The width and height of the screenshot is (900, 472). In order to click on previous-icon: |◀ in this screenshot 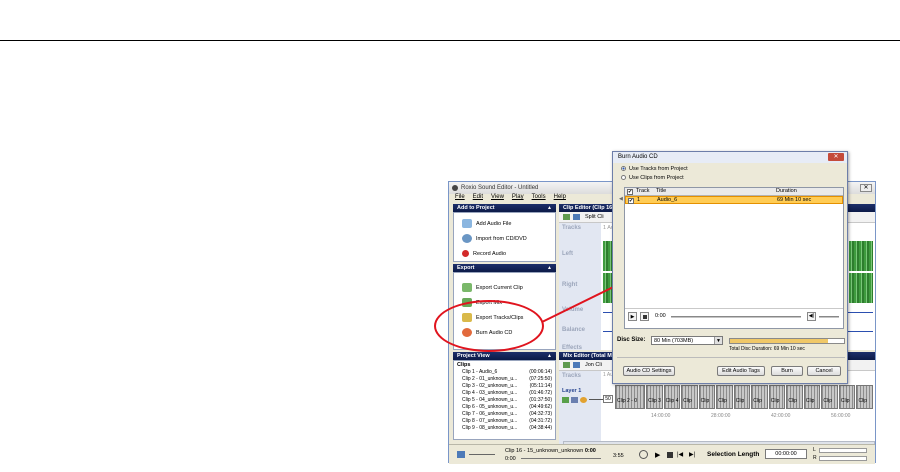, I will do `click(680, 454)`.